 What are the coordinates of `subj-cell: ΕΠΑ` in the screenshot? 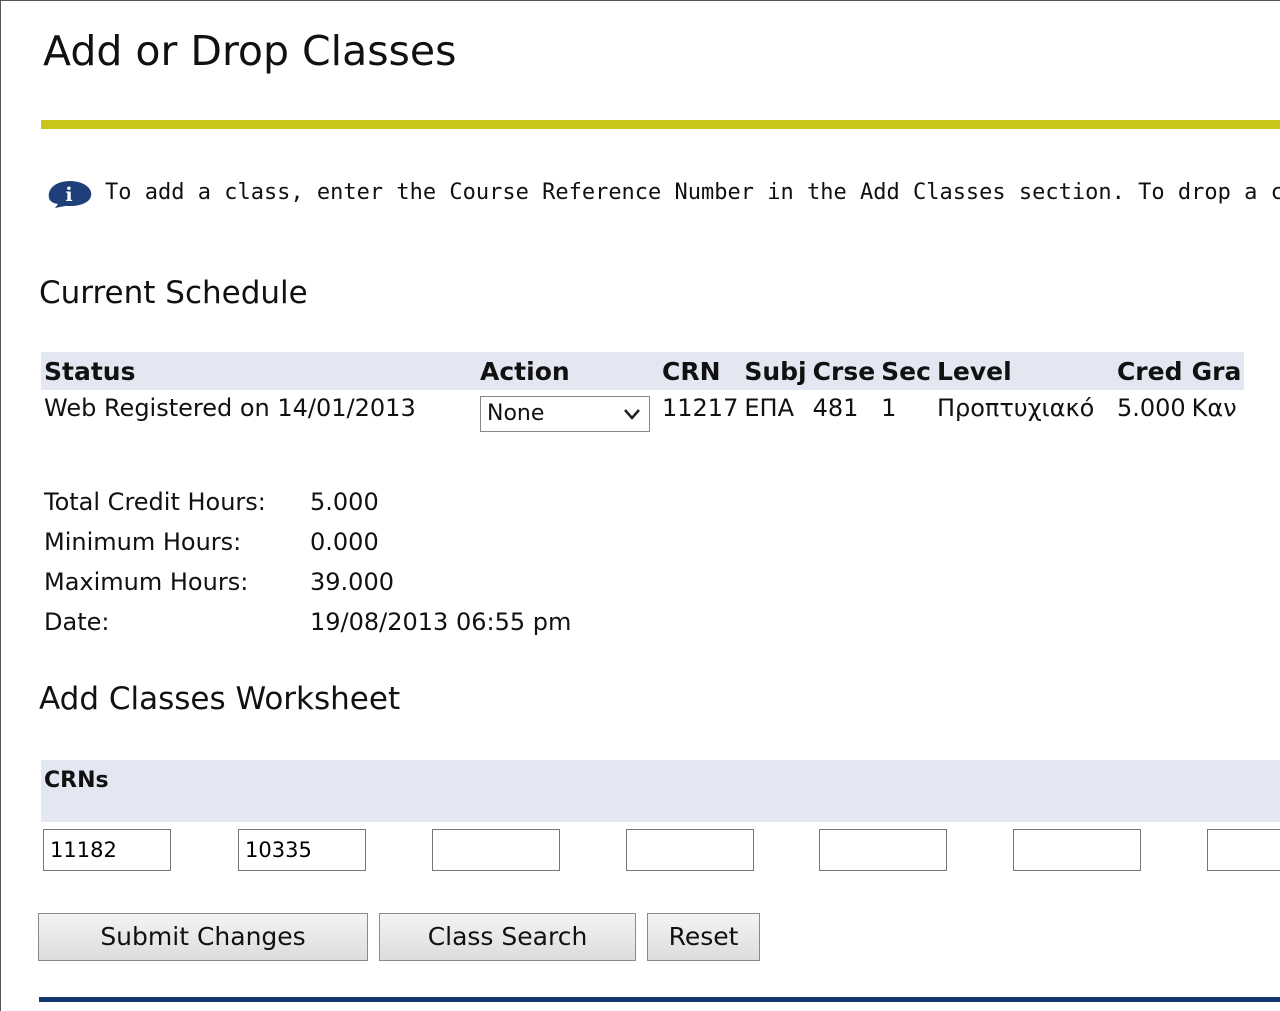 It's located at (769, 408).